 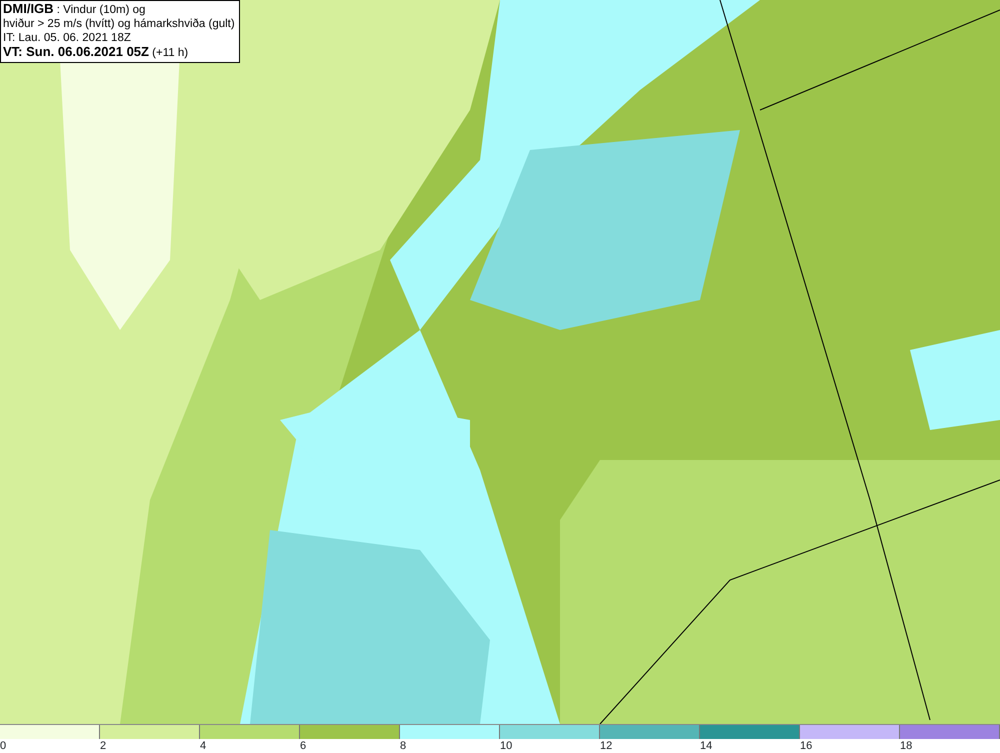 I want to click on legend-label: 4, so click(x=203, y=746).